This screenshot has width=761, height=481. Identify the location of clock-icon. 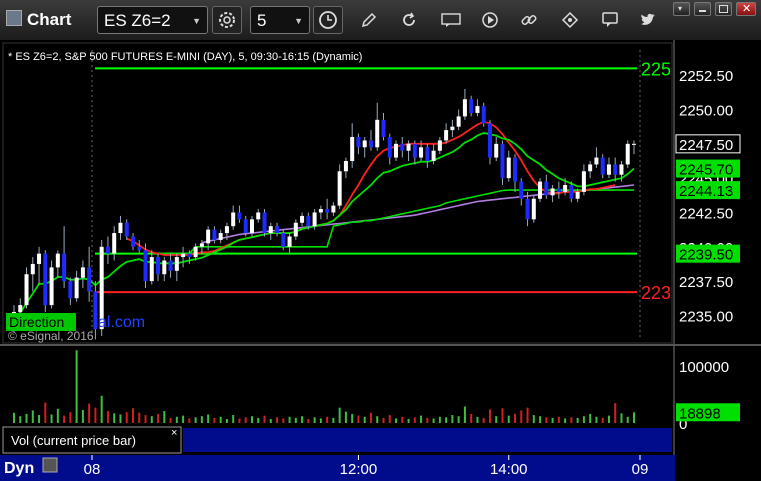
(328, 20).